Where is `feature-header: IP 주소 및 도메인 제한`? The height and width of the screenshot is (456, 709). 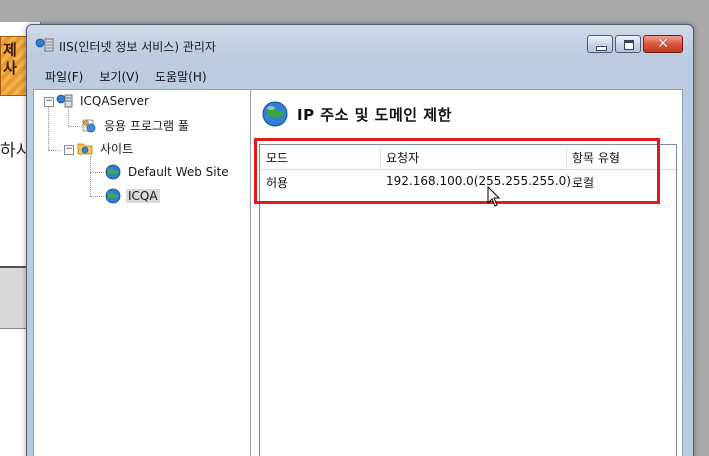
feature-header: IP 주소 및 도메인 제한 is located at coordinates (356, 114).